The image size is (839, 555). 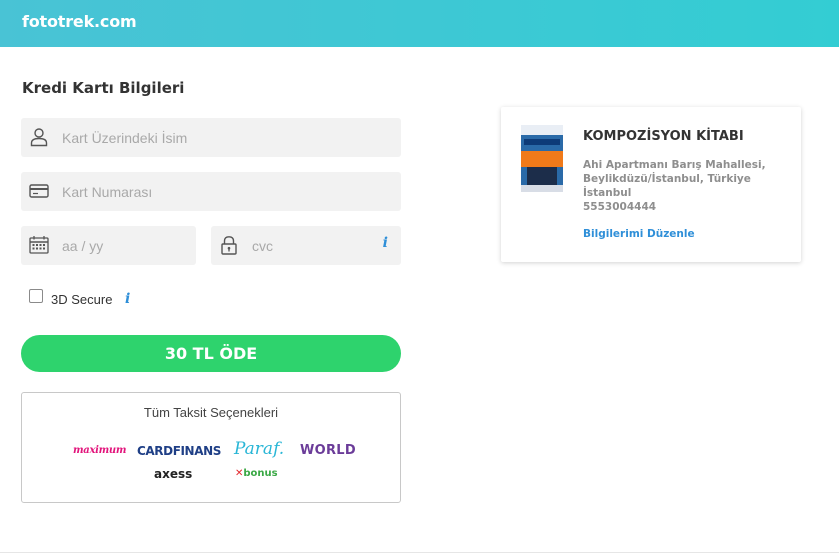 What do you see at coordinates (639, 234) in the screenshot?
I see `edit-info-link: Bilgilerimi Düzenle` at bounding box center [639, 234].